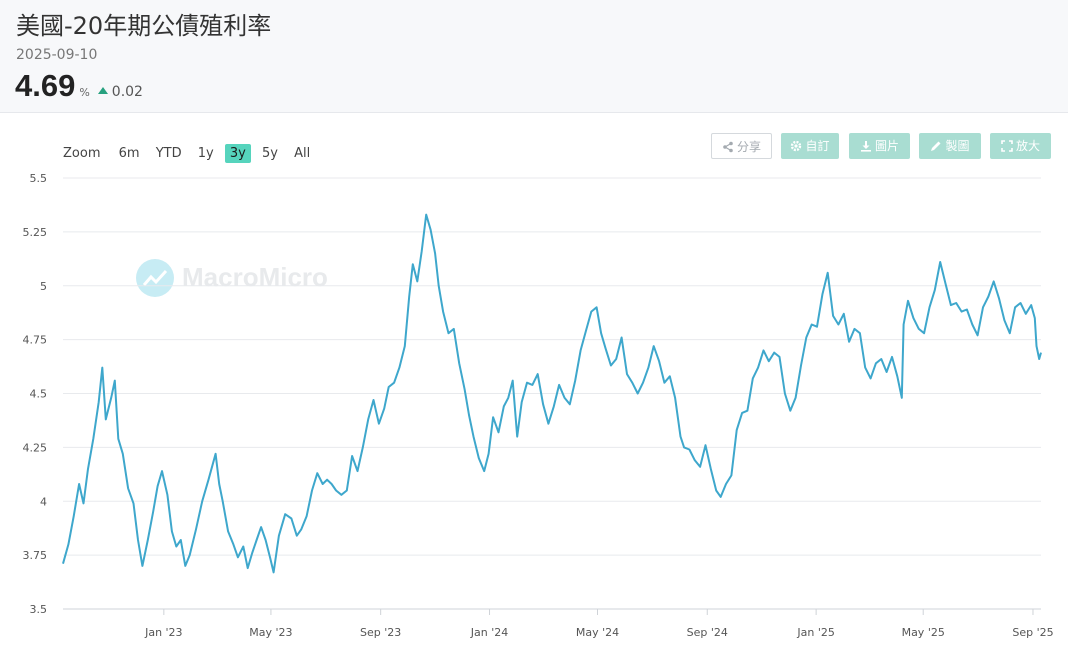 This screenshot has height=652, width=1068. Describe the element at coordinates (39, 394) in the screenshot. I see `y-tick-label: 4.5` at that location.